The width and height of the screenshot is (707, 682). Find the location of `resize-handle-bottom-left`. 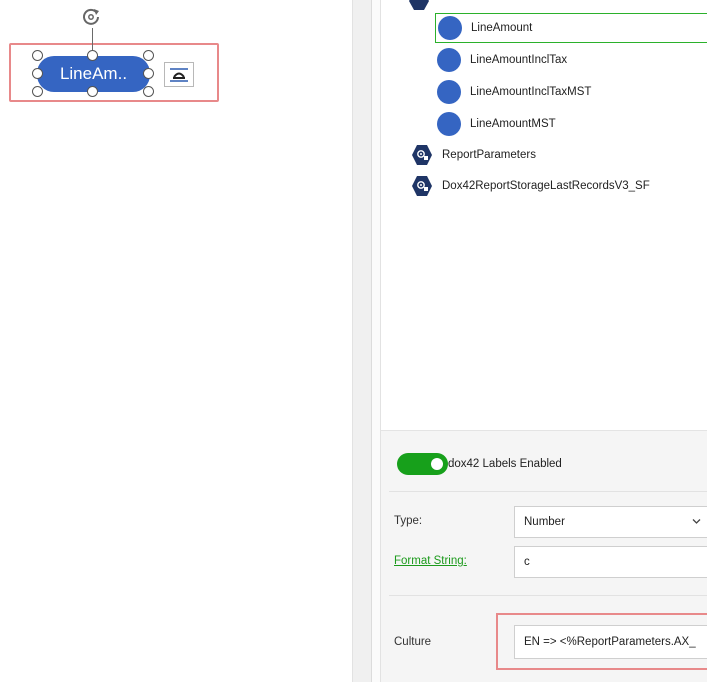

resize-handle-bottom-left is located at coordinates (37, 91).